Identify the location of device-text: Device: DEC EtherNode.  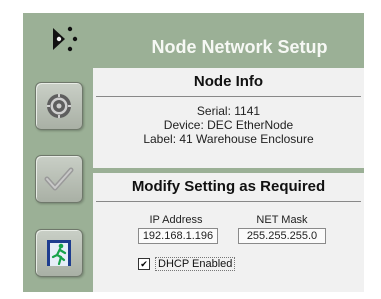
(228, 125).